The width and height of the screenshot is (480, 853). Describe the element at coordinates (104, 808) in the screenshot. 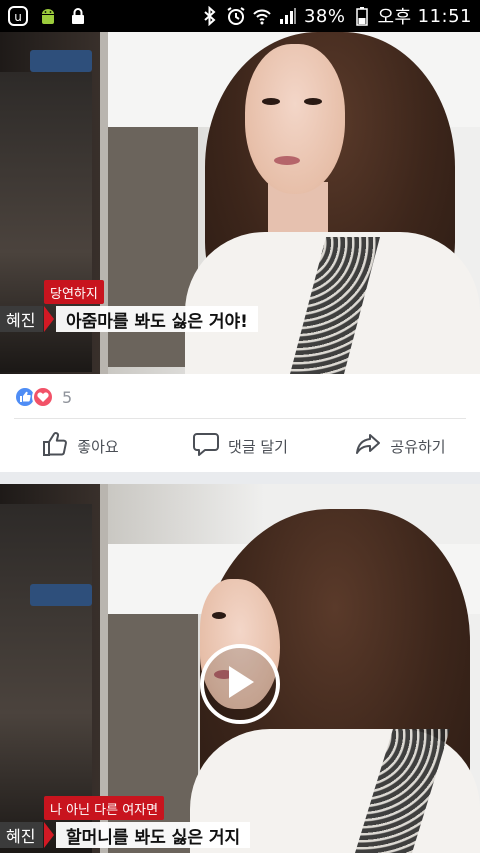

I see `caption-tag: 나 아닌 다른 여자면` at that location.